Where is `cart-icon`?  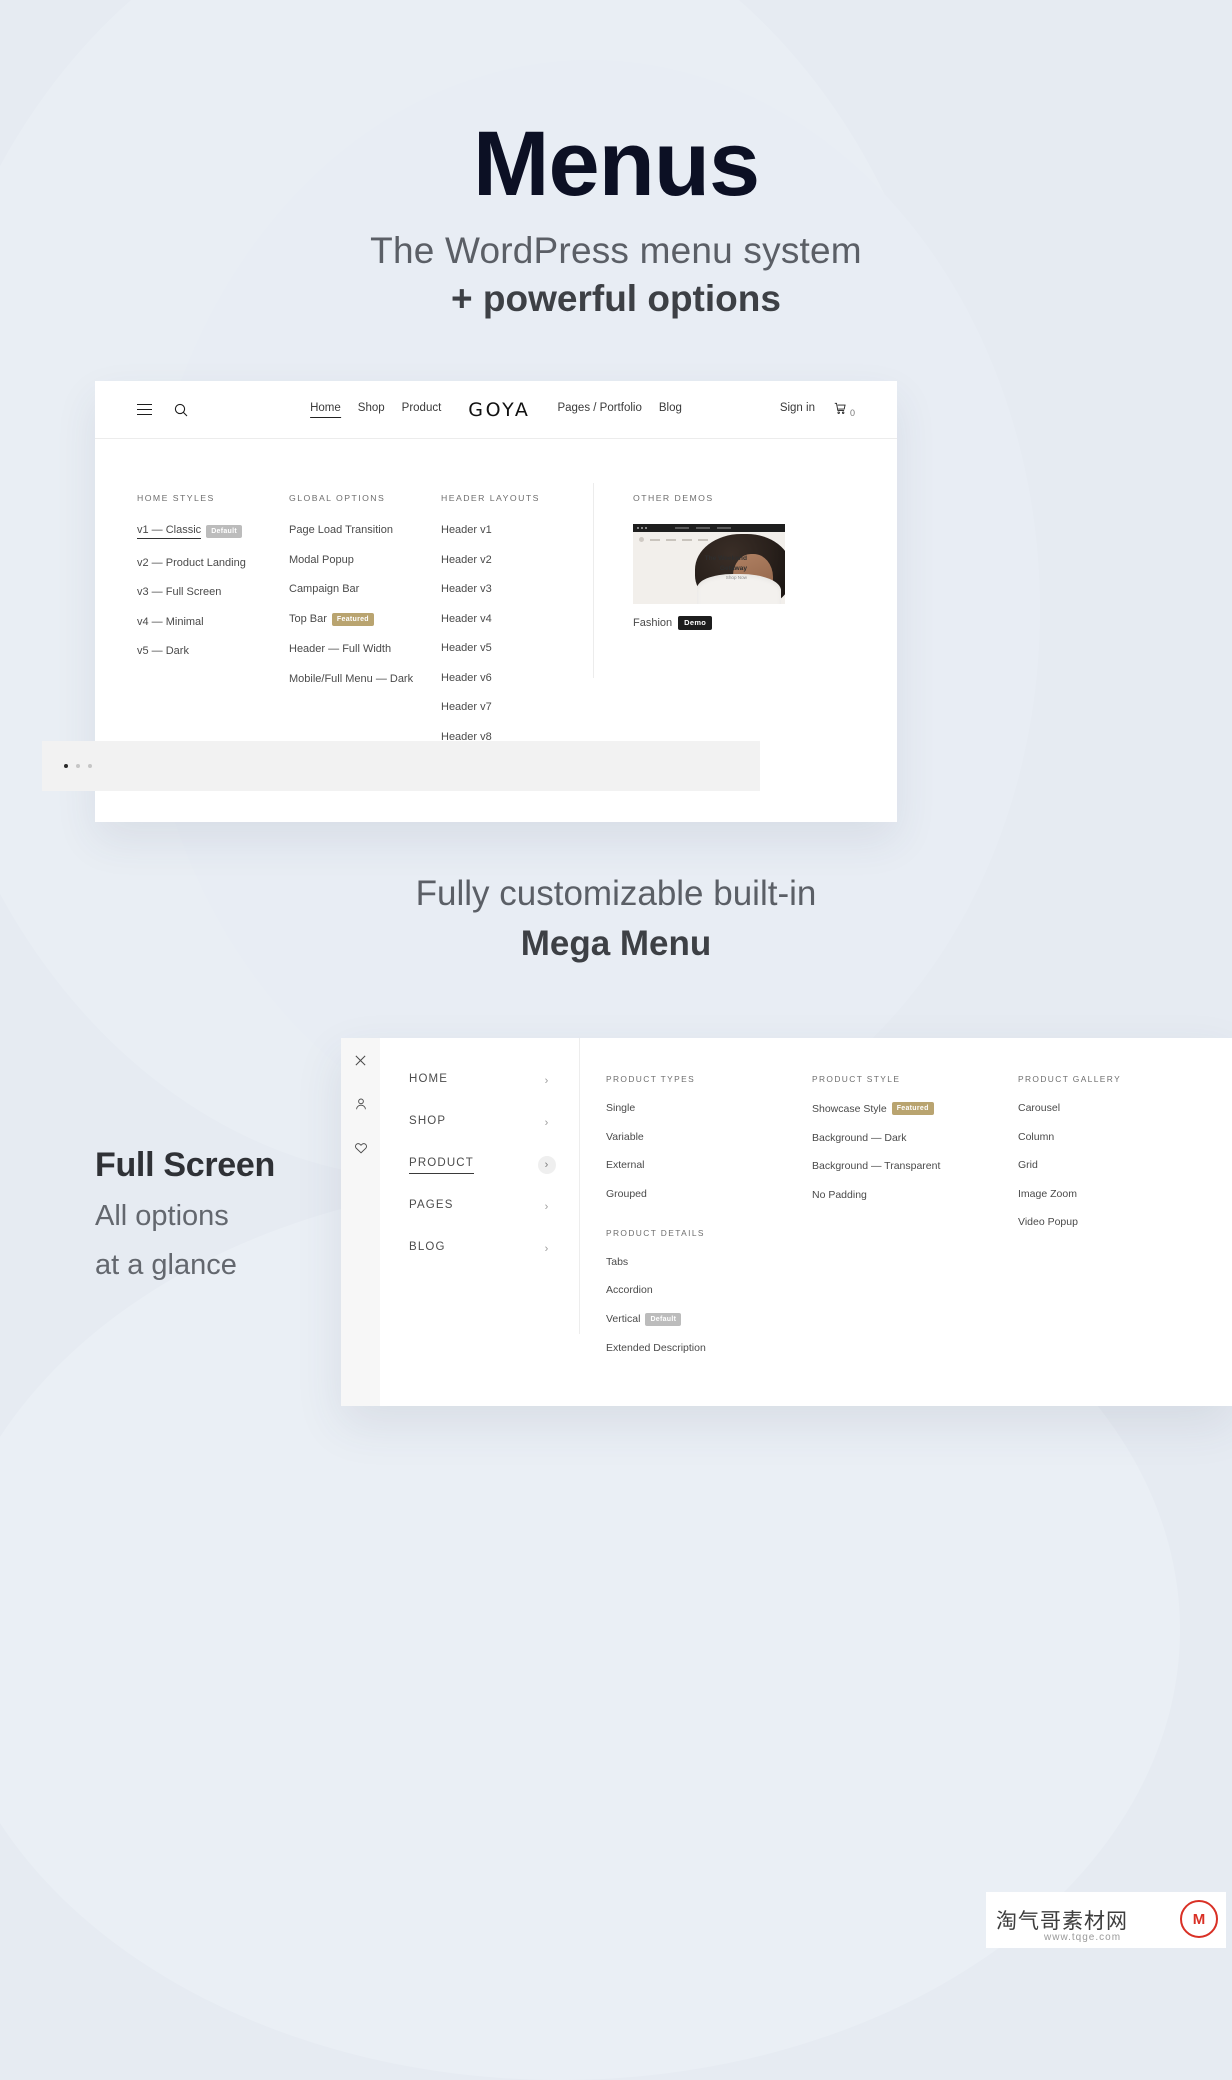
cart-icon is located at coordinates (840, 409).